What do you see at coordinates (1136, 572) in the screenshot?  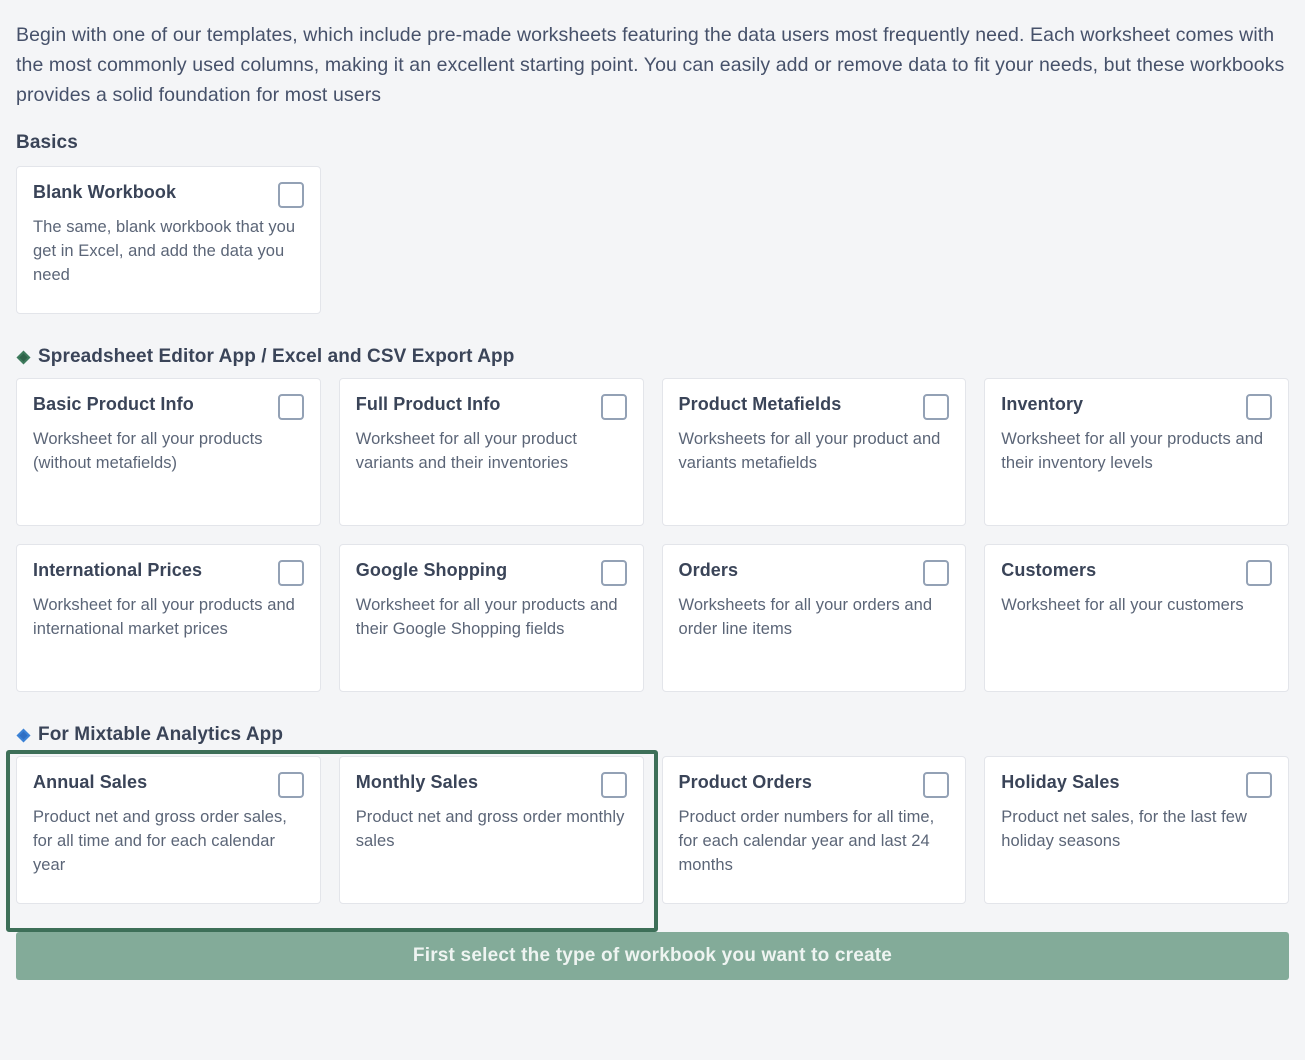 I see `card-header: Customers` at bounding box center [1136, 572].